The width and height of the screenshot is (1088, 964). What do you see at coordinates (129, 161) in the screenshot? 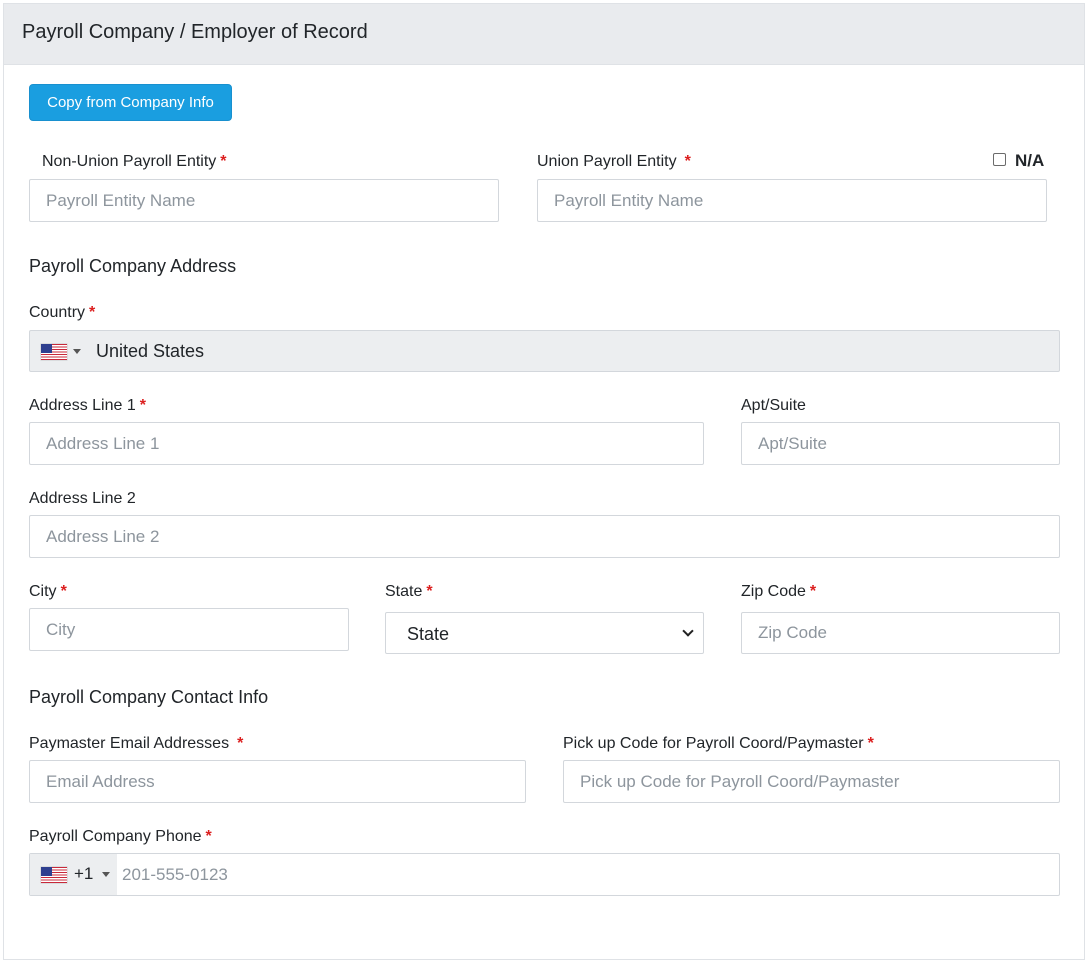
I see `label-text: Non-Union Payroll Entity` at bounding box center [129, 161].